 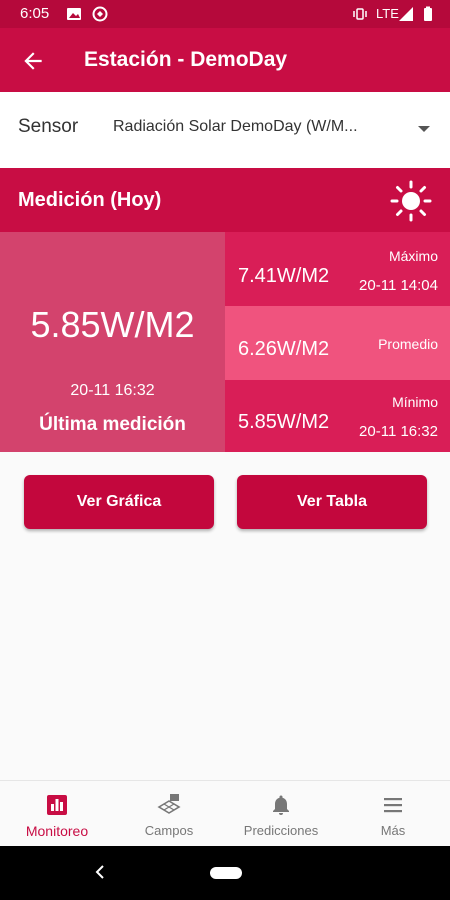 What do you see at coordinates (112, 390) in the screenshot?
I see `last-measurement-time: 20-11 16:32` at bounding box center [112, 390].